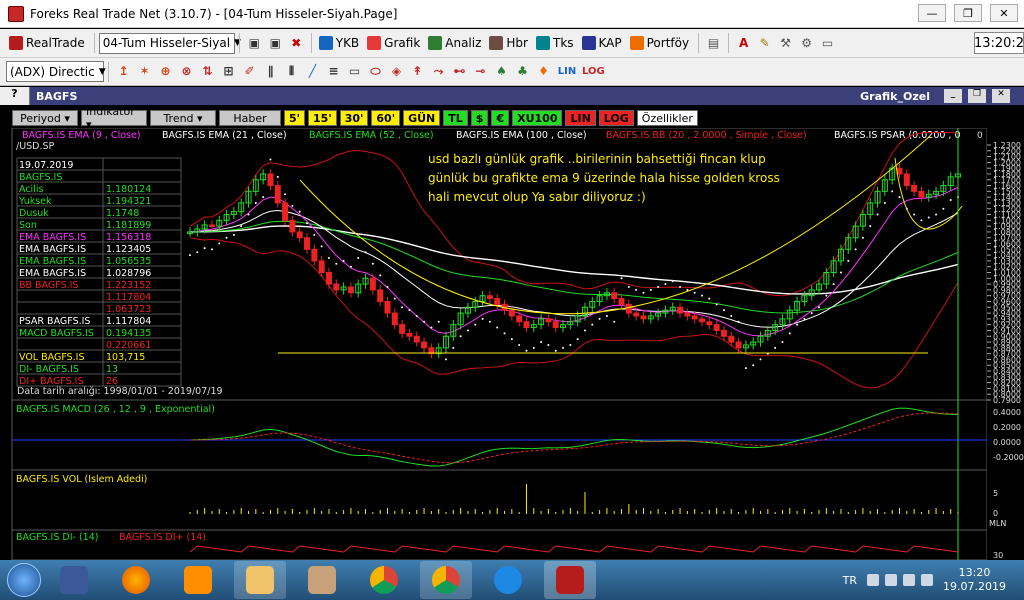  Describe the element at coordinates (806, 43) in the screenshot. I see `settings-icon: ⚙` at that location.